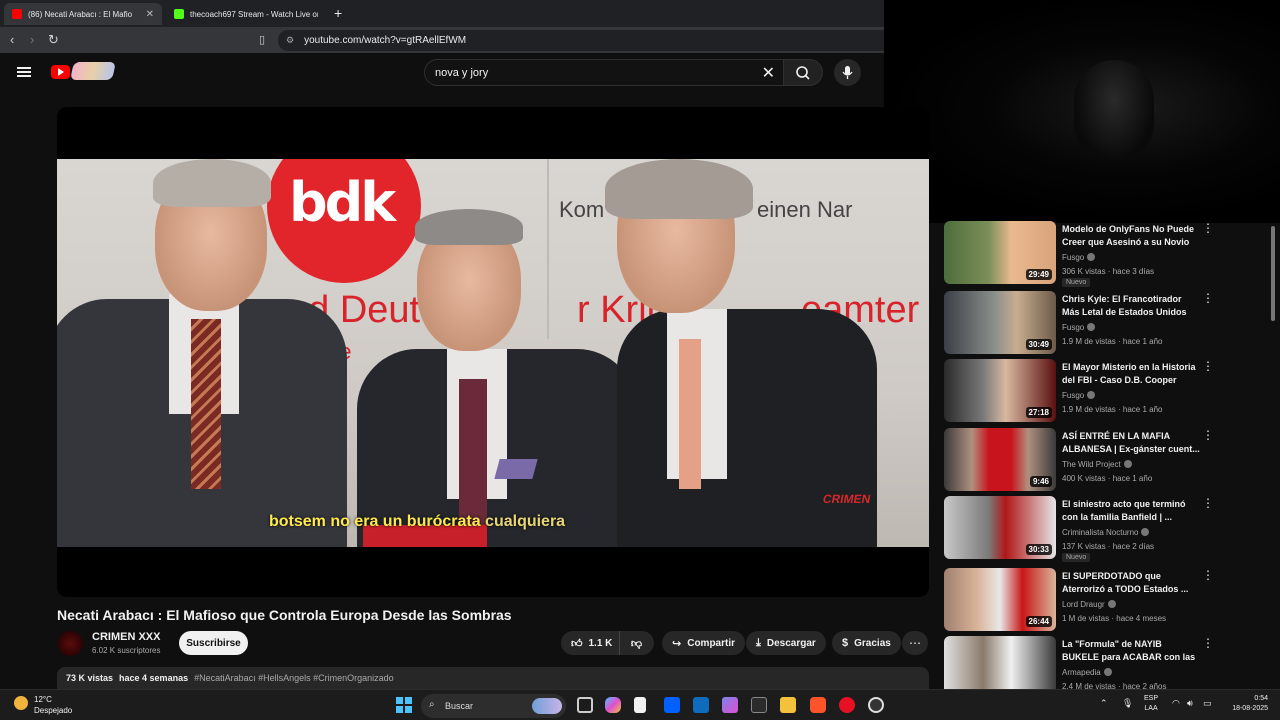 This screenshot has width=1280, height=720. What do you see at coordinates (12, 39) in the screenshot?
I see `back-icon: ‹` at bounding box center [12, 39].